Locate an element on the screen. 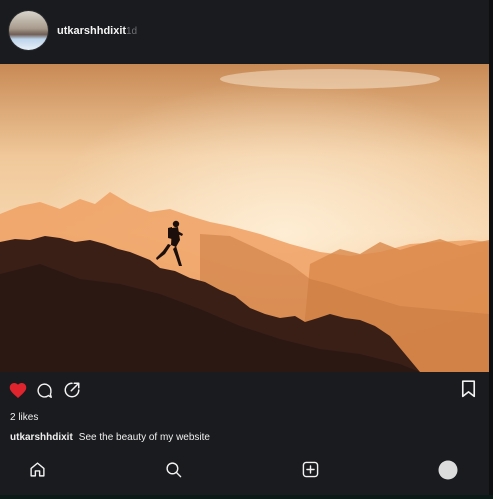 This screenshot has width=493, height=499. avatar is located at coordinates (28, 30).